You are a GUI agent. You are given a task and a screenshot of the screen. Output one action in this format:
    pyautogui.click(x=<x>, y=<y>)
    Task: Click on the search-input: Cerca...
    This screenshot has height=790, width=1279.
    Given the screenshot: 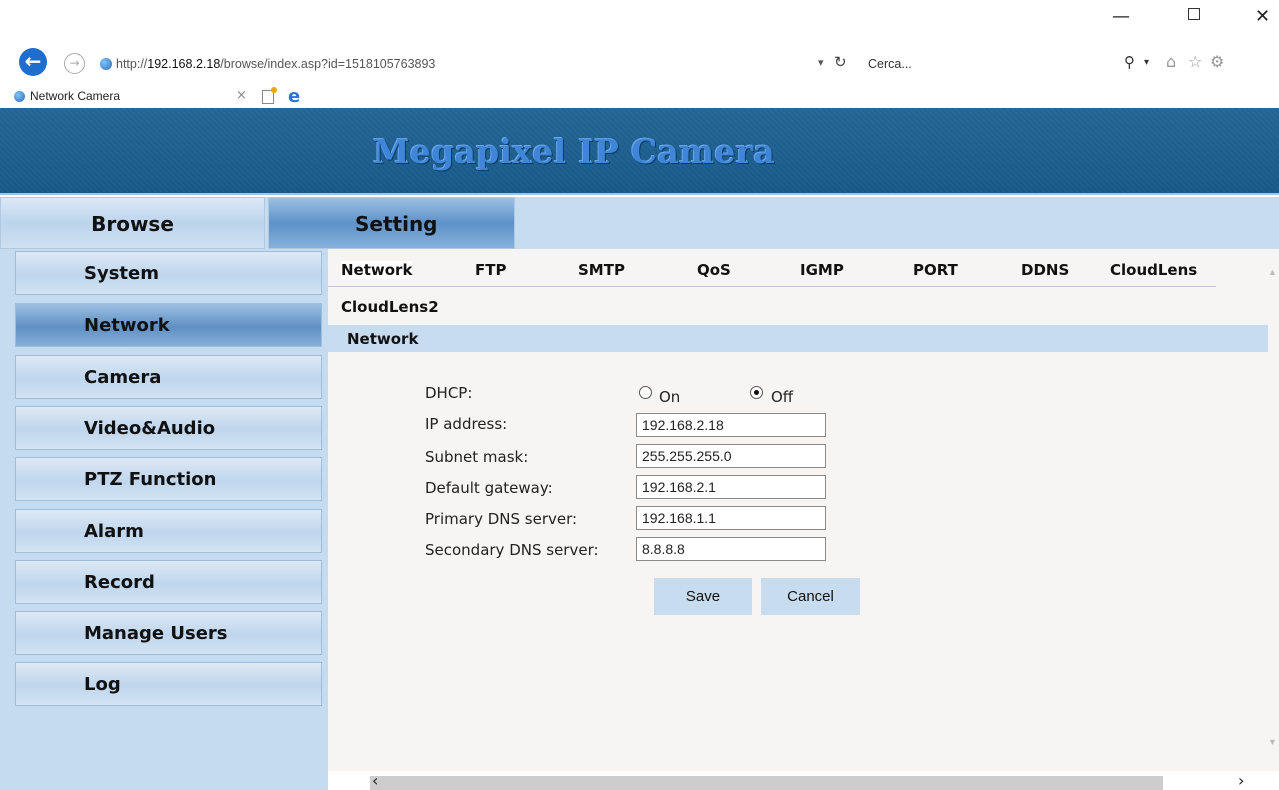 What is the action you would take?
    pyautogui.click(x=987, y=64)
    